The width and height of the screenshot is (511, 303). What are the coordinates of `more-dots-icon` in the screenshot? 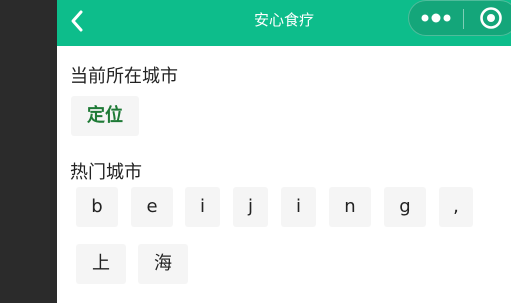 It's located at (436, 18).